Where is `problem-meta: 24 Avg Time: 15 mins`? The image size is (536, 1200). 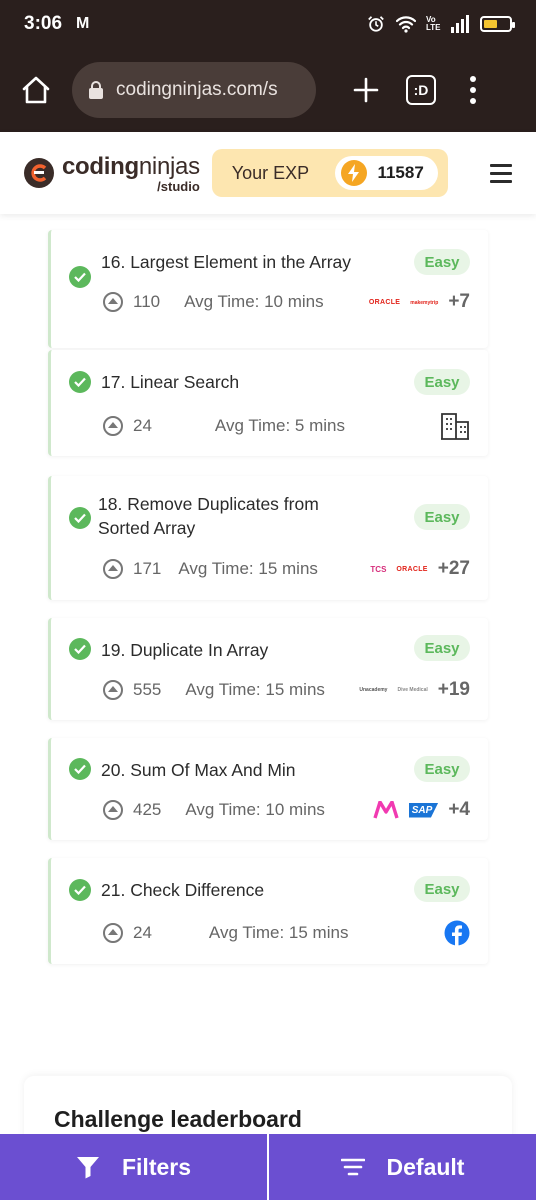 problem-meta: 24 Avg Time: 15 mins is located at coordinates (286, 933).